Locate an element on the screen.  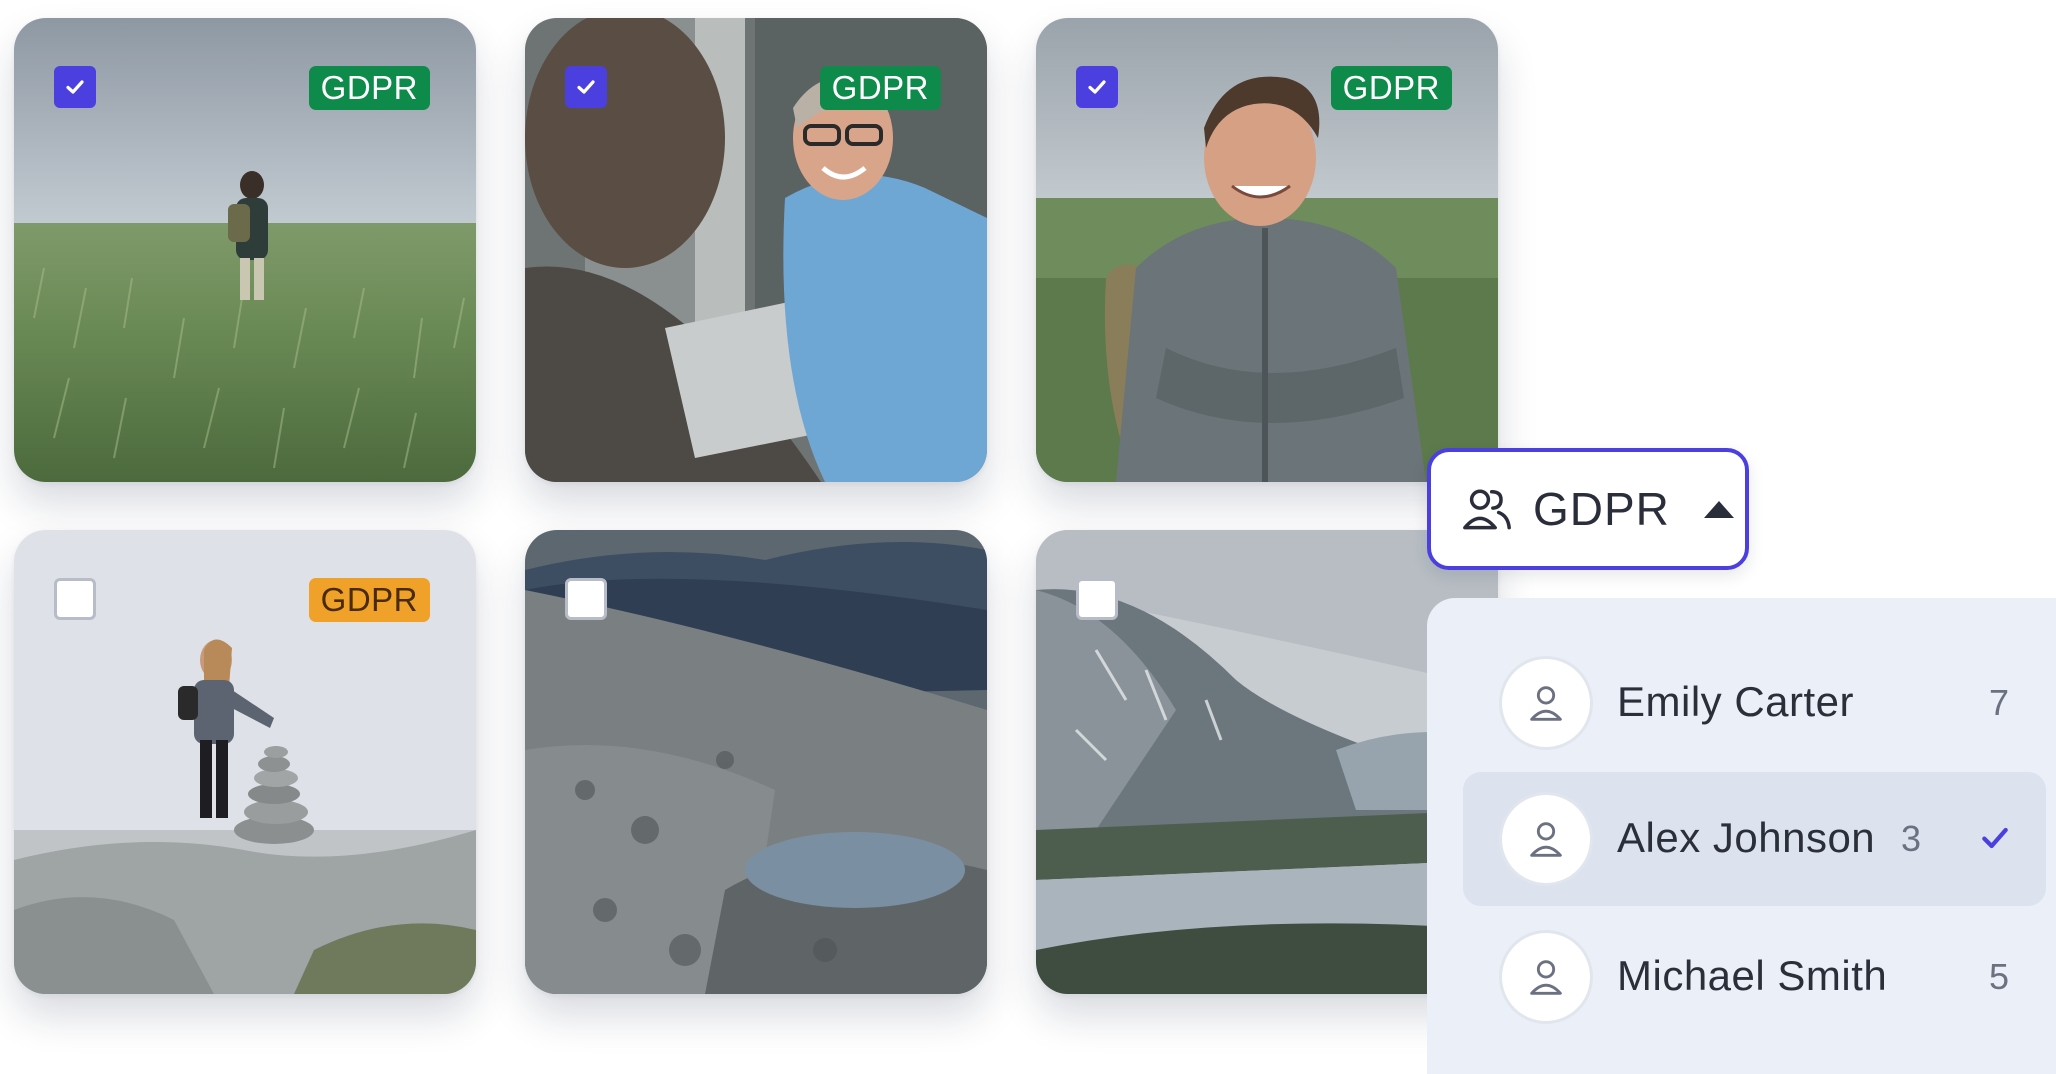
people-icon is located at coordinates (1487, 509).